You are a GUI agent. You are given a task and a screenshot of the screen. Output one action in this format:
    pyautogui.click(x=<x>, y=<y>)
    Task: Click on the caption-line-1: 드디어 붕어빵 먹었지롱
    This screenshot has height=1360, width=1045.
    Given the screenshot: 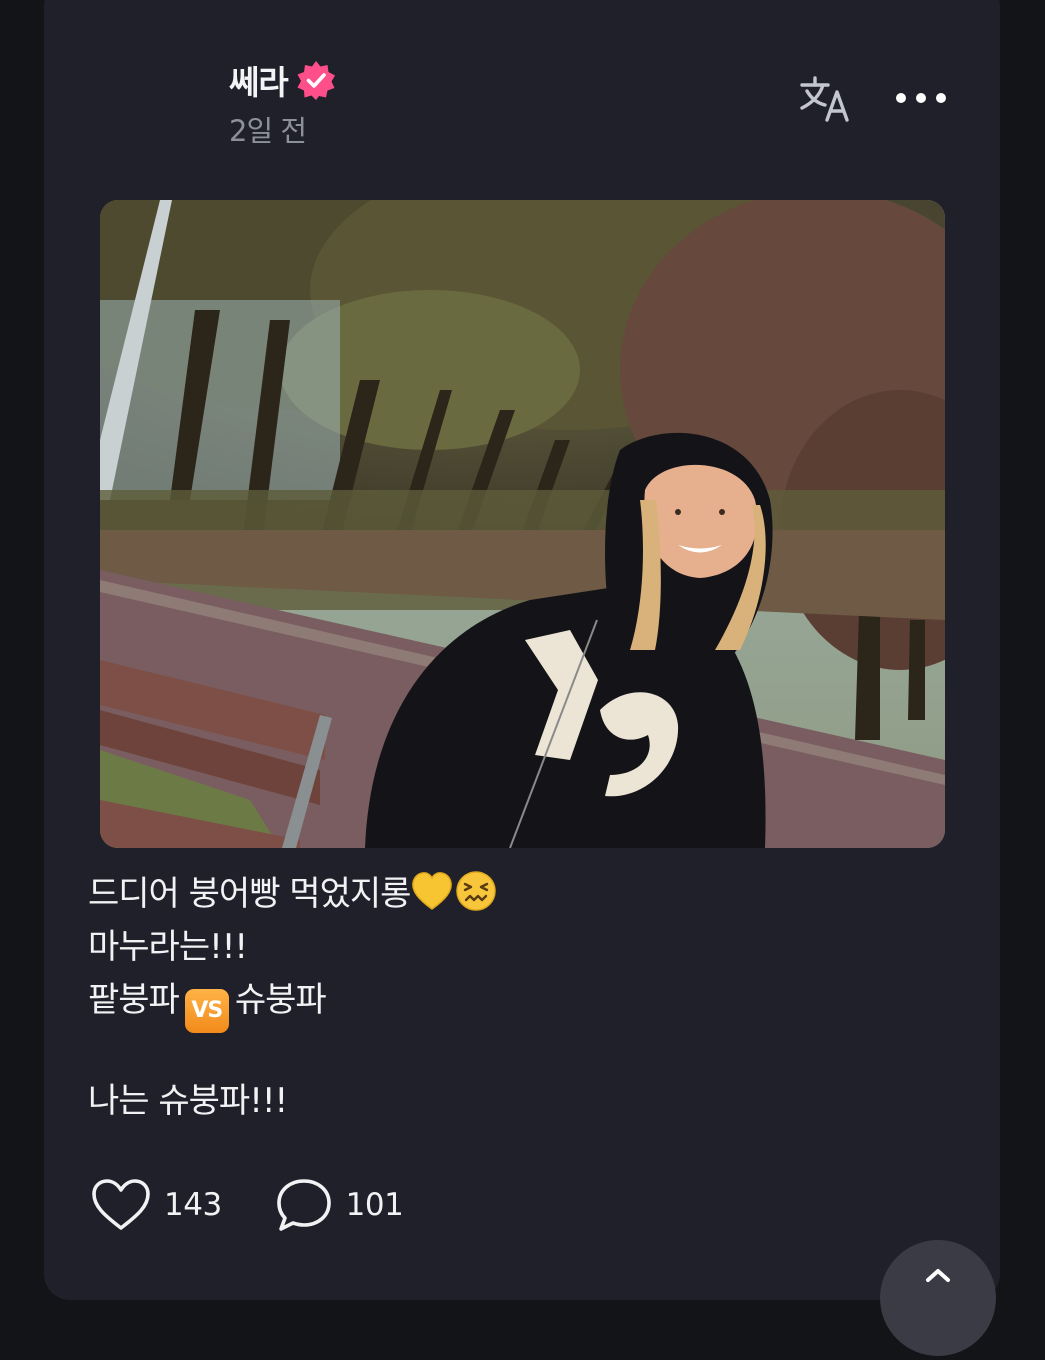 What is the action you would take?
    pyautogui.click(x=293, y=894)
    